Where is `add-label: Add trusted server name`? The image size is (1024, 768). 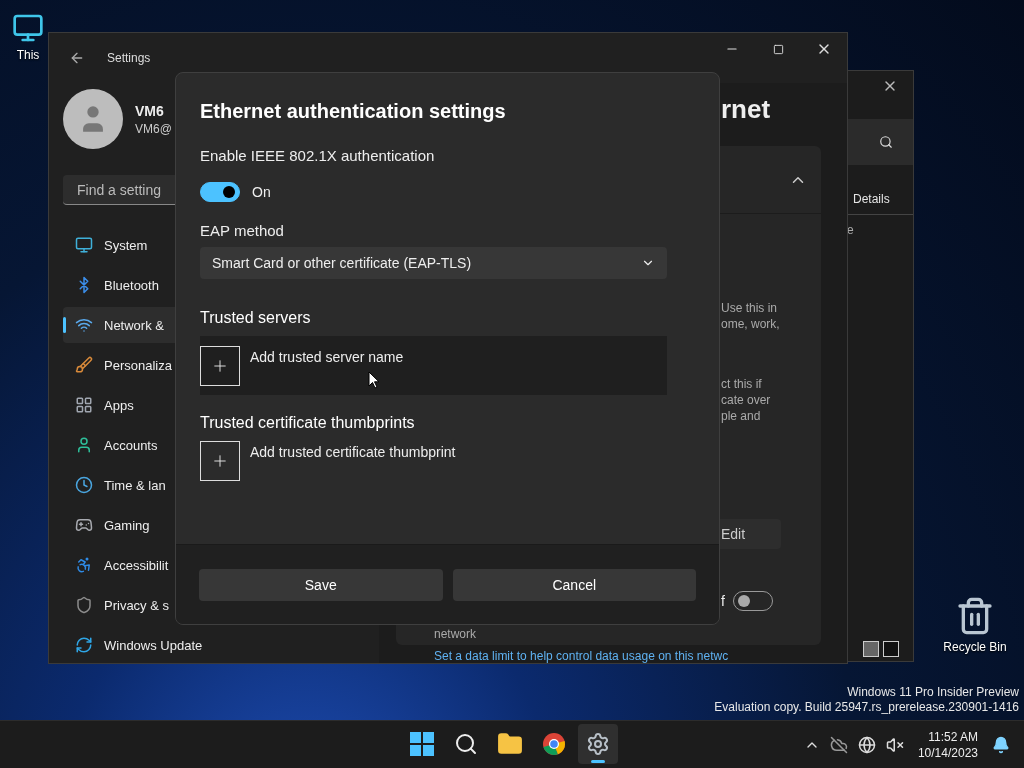 add-label: Add trusted server name is located at coordinates (327, 357).